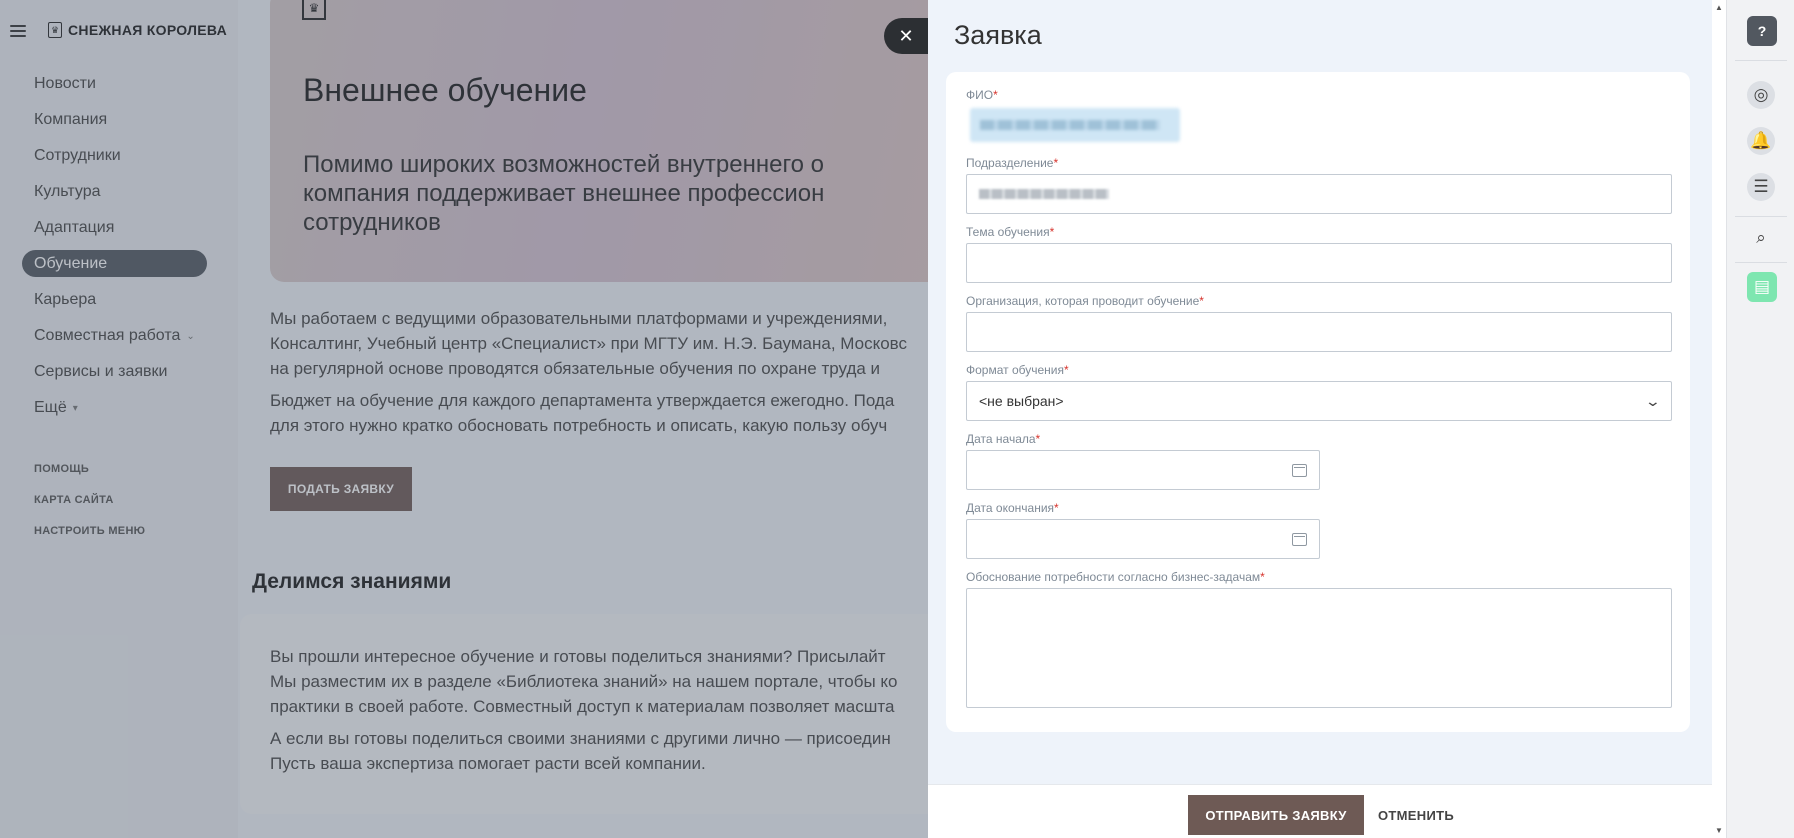 This screenshot has height=838, width=1794. Describe the element at coordinates (114, 228) in the screenshot. I see `nav-item-adaptation: Адаптация` at that location.